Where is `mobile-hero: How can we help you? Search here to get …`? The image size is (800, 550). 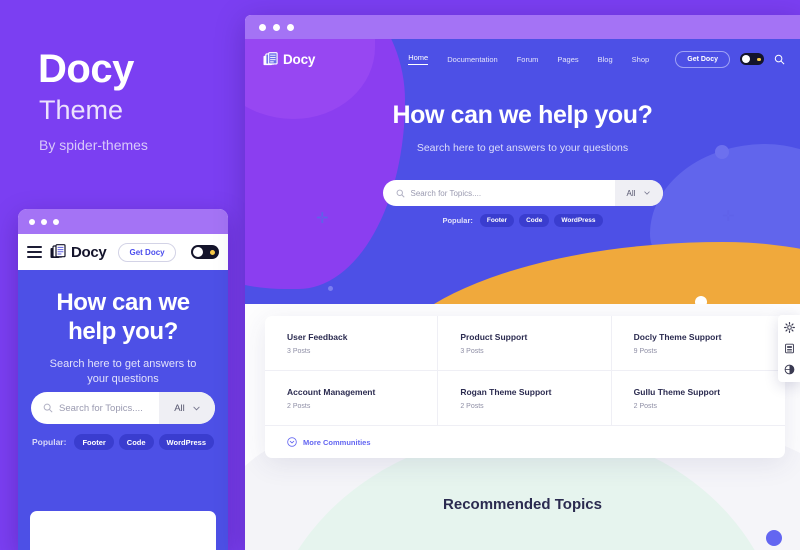 mobile-hero: How can we help you? Search here to get … is located at coordinates (123, 410).